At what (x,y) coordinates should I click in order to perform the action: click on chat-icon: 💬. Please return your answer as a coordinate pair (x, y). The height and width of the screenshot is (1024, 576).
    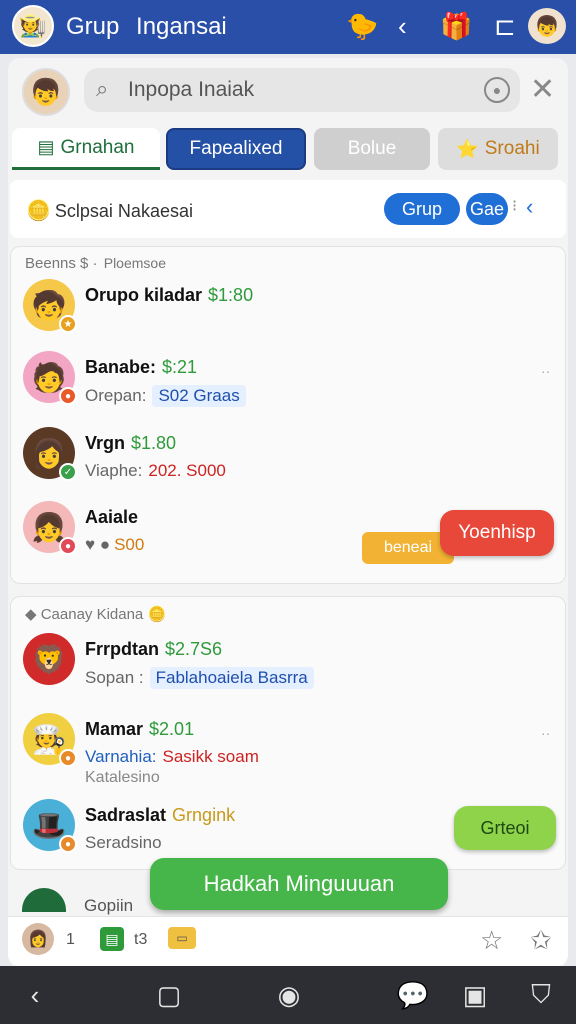
    Looking at the image, I should click on (413, 995).